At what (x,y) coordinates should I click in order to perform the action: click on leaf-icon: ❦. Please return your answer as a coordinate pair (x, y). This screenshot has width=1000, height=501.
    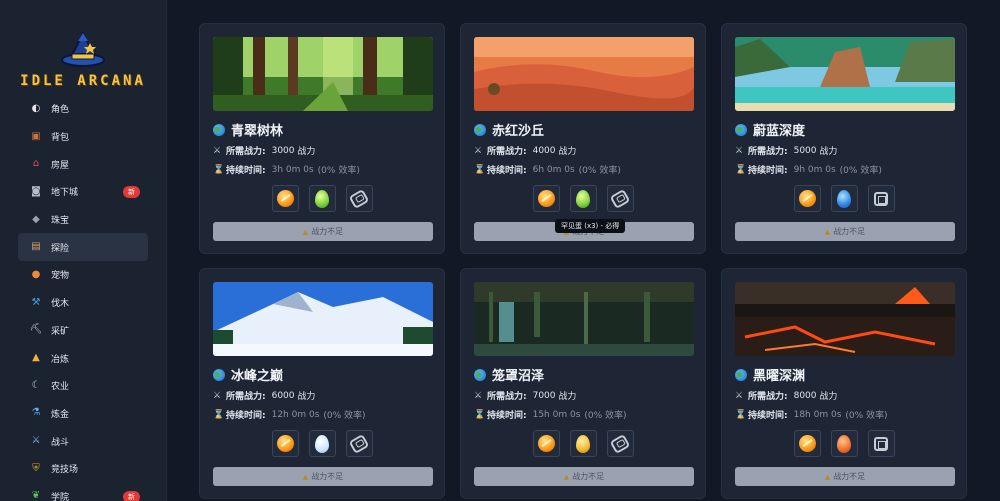
    Looking at the image, I should click on (36, 495).